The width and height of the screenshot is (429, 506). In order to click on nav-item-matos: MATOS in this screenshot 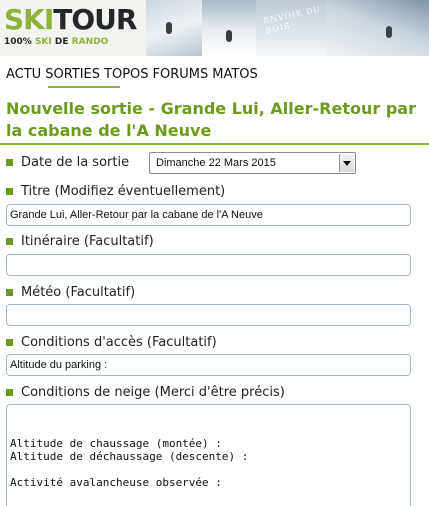, I will do `click(235, 74)`.